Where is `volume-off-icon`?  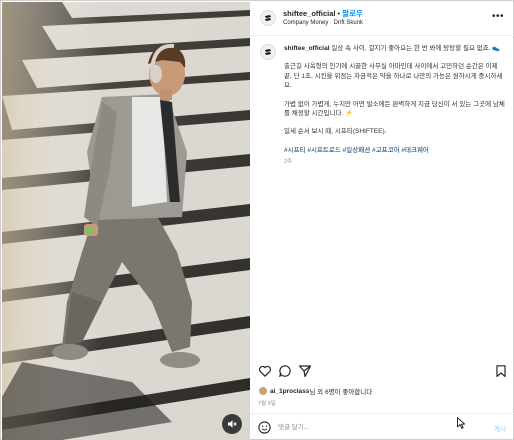 volume-off-icon is located at coordinates (232, 424).